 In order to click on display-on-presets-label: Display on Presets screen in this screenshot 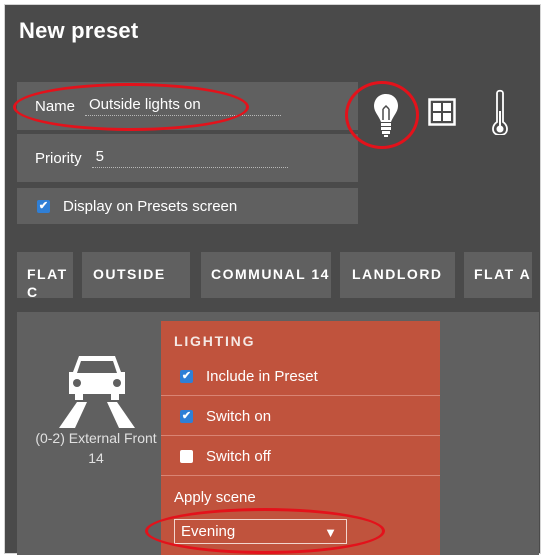, I will do `click(150, 206)`.